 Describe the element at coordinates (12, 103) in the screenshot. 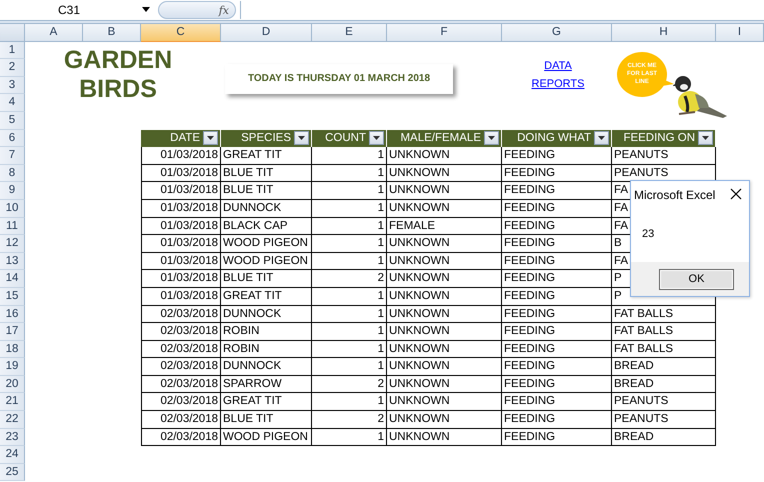

I see `row-number: 4` at that location.